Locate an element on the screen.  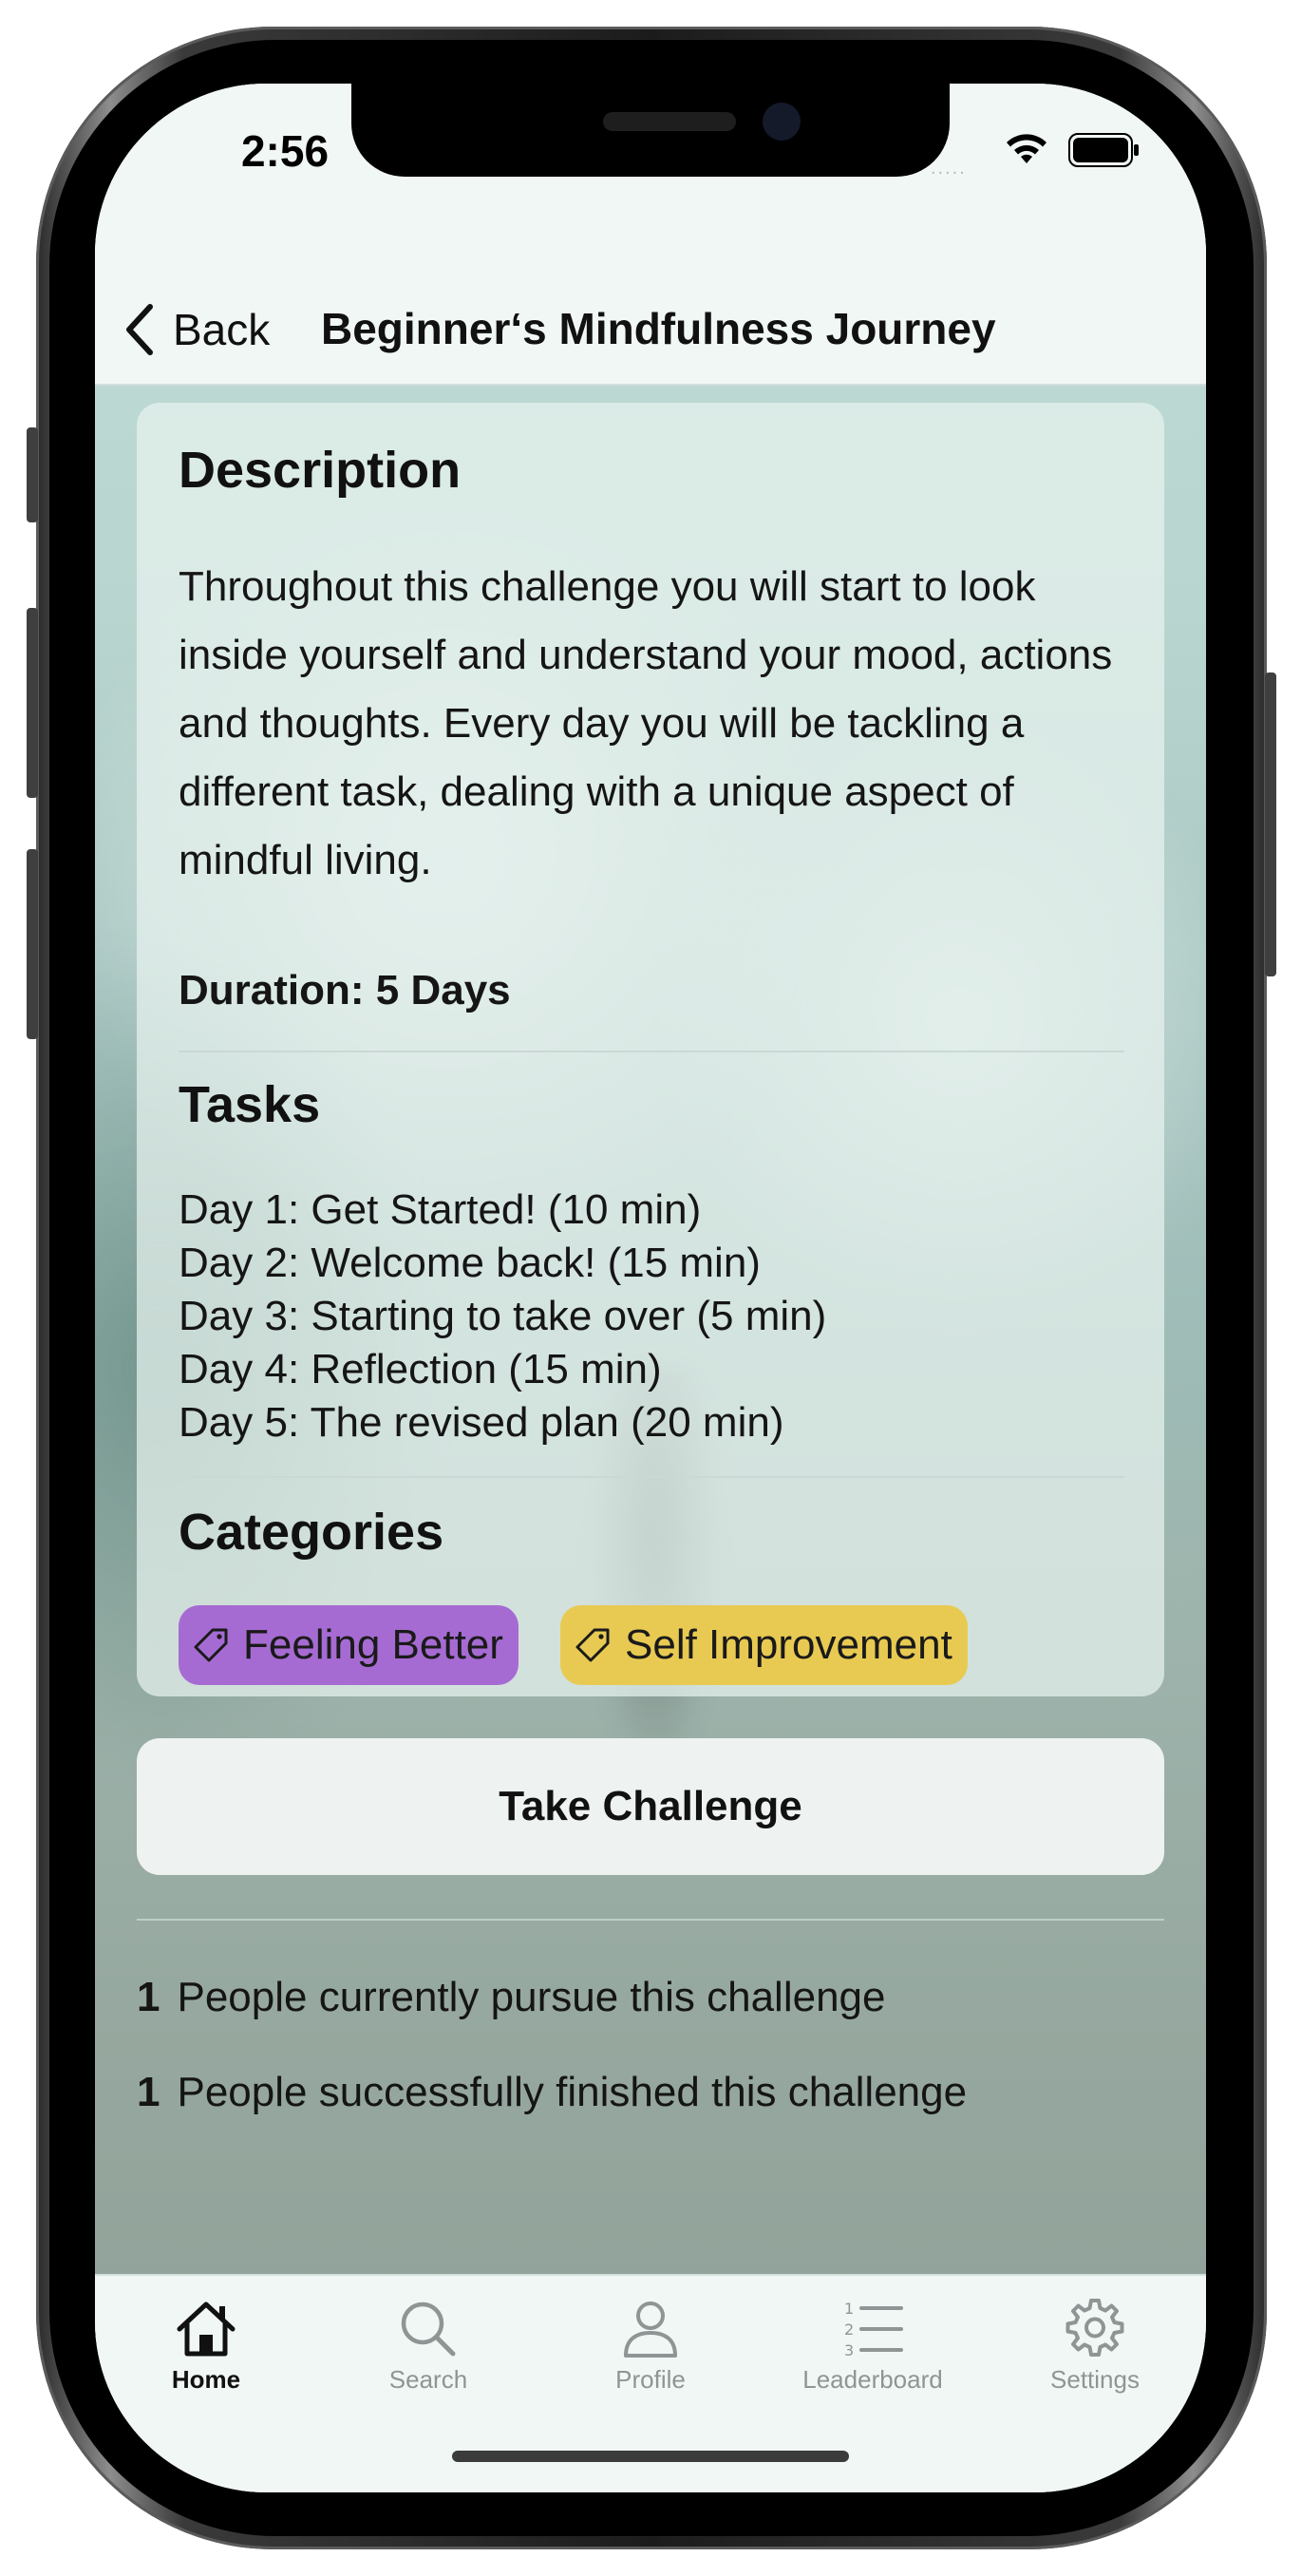
task-item: Day 4: Reflection (15 min) is located at coordinates (420, 1369).